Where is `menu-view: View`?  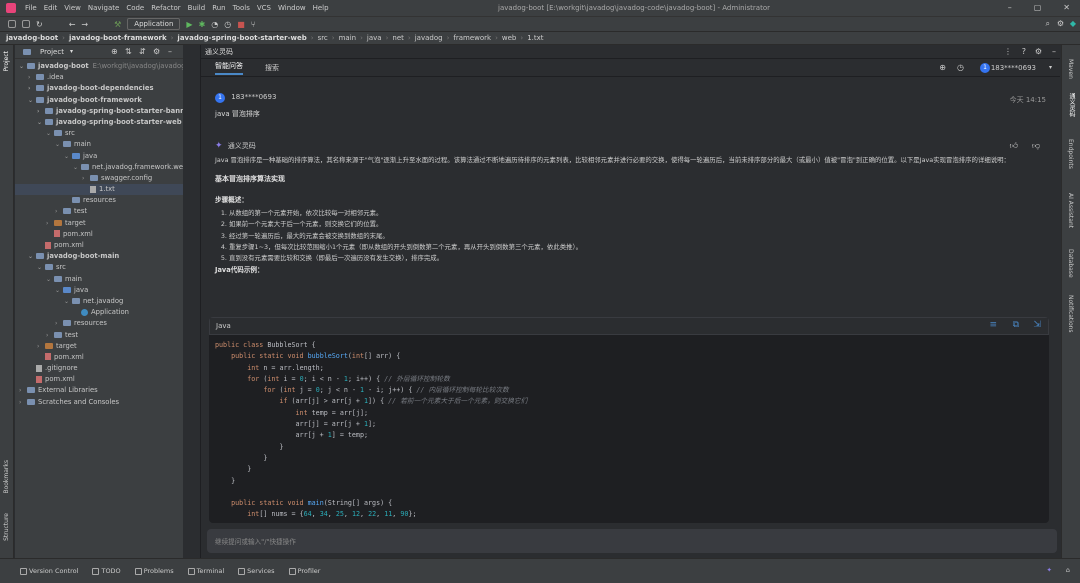 menu-view: View is located at coordinates (72, 8).